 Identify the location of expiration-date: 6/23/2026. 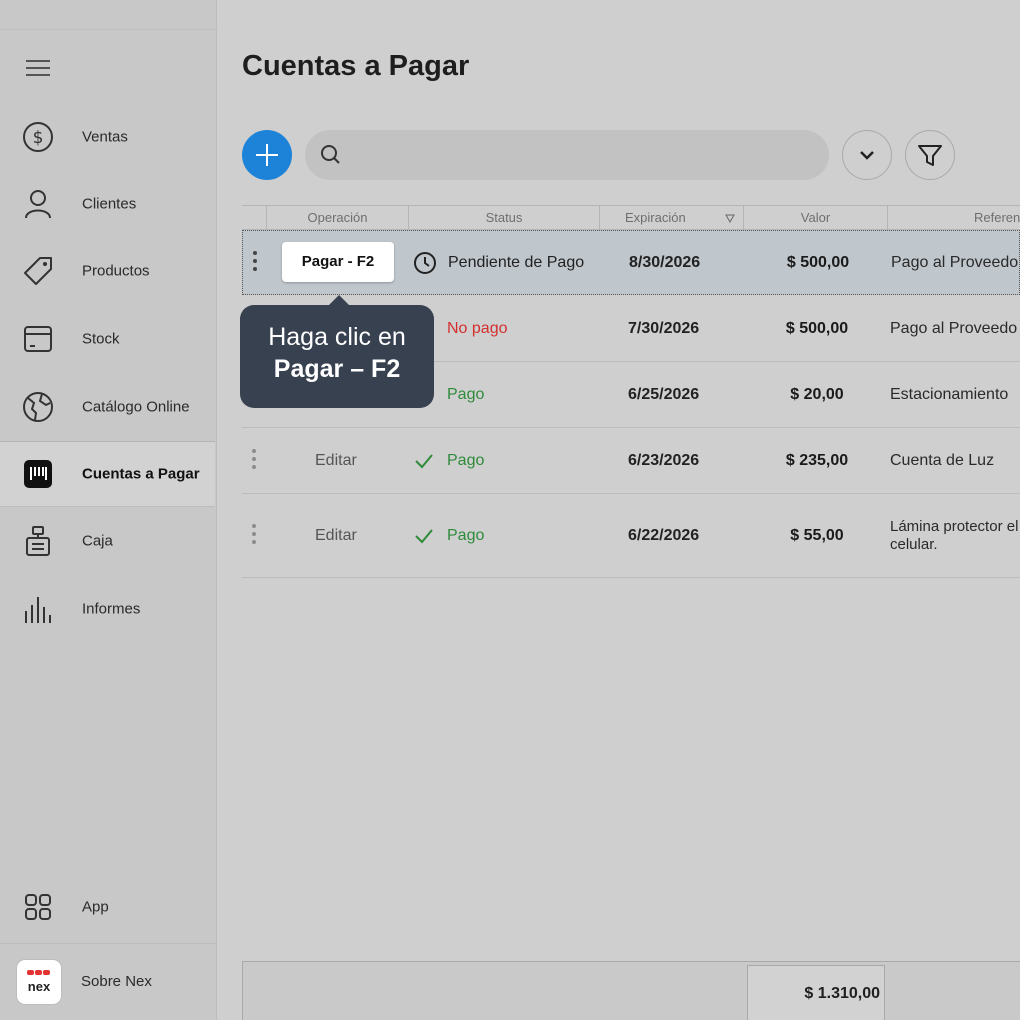
(664, 460).